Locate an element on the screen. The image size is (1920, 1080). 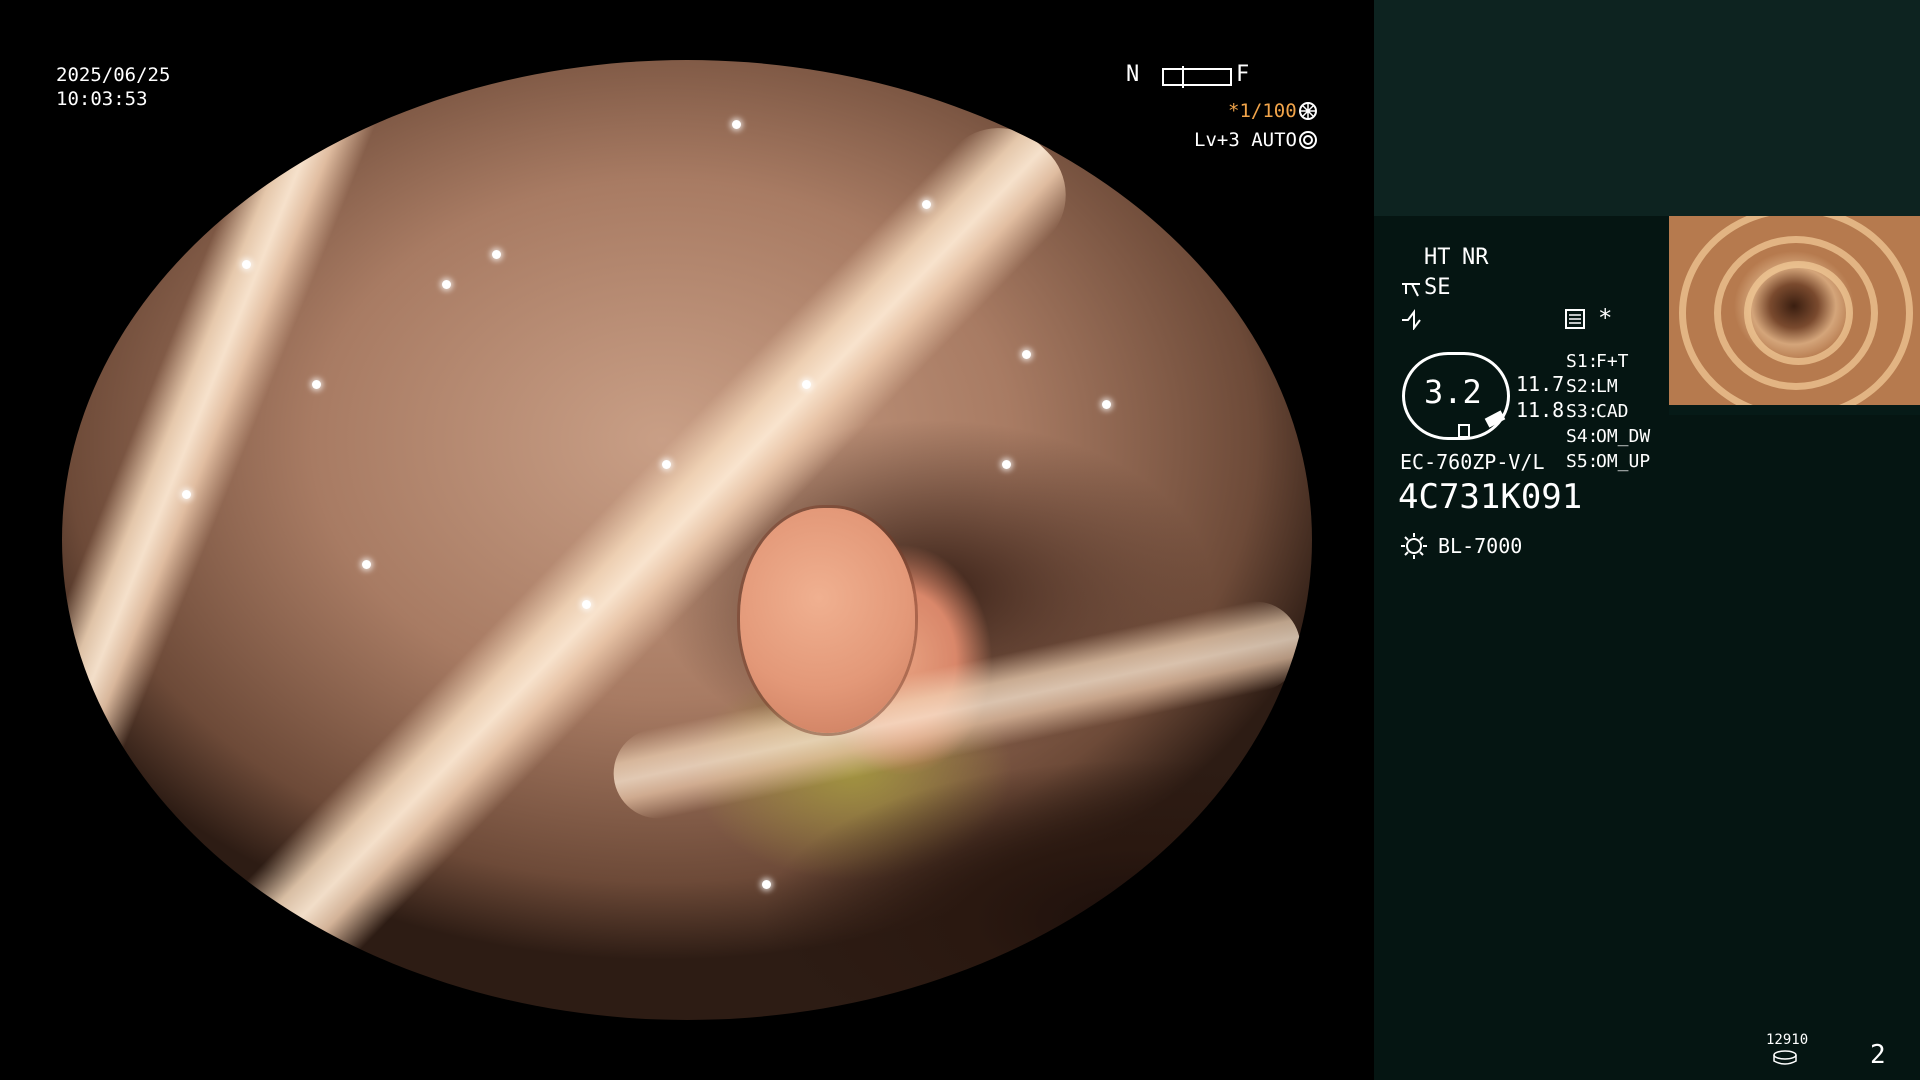
reading-1: 11.7 is located at coordinates (1540, 384).